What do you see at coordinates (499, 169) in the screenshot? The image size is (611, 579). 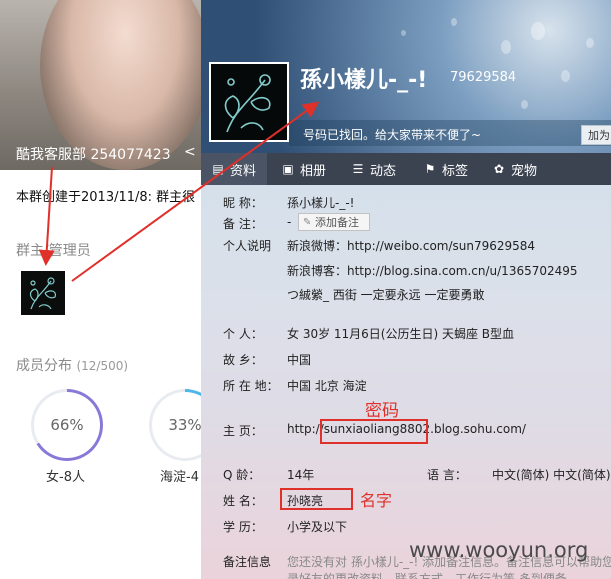 I see `pet-icon: ✿` at bounding box center [499, 169].